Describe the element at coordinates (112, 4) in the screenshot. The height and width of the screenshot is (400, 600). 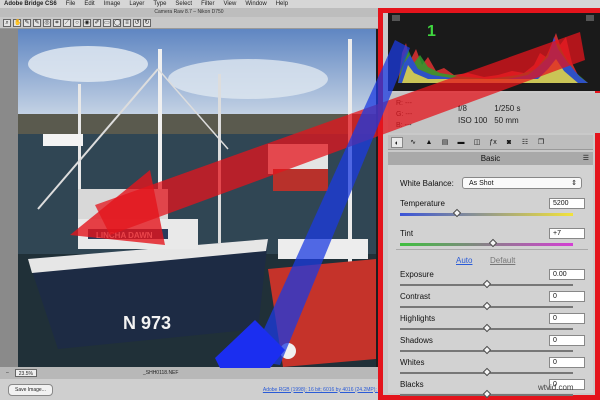
I see `menu-image: Image` at that location.